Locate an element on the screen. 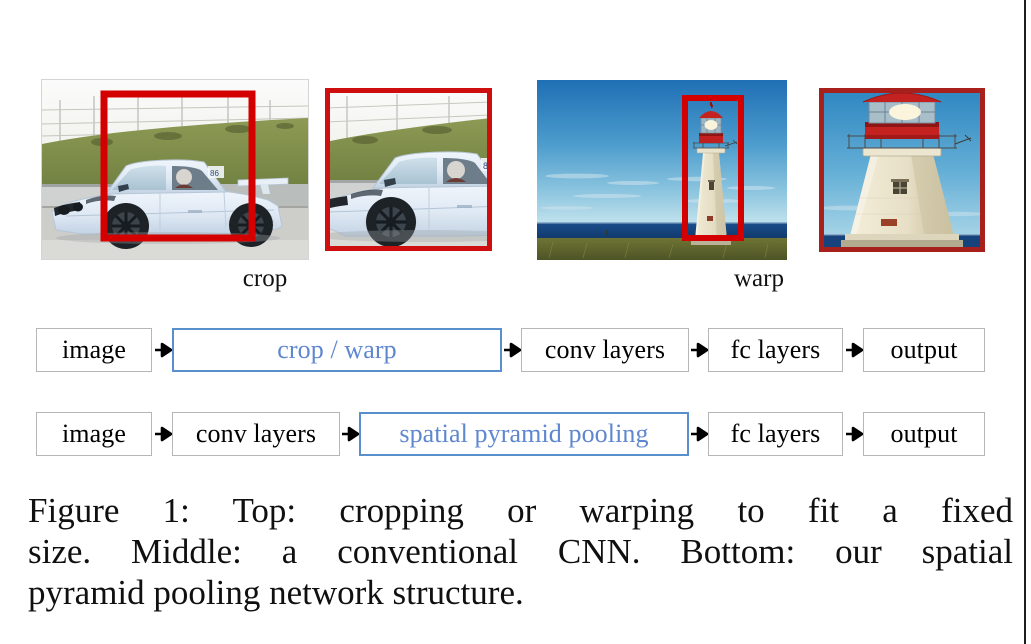 This screenshot has width=1031, height=644. race-car-cropped-photo: 86 is located at coordinates (408, 169).